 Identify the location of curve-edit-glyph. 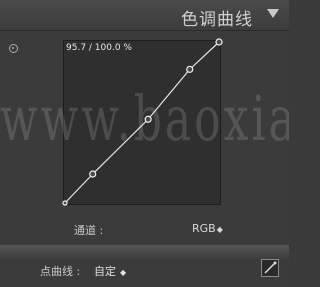
(270, 267).